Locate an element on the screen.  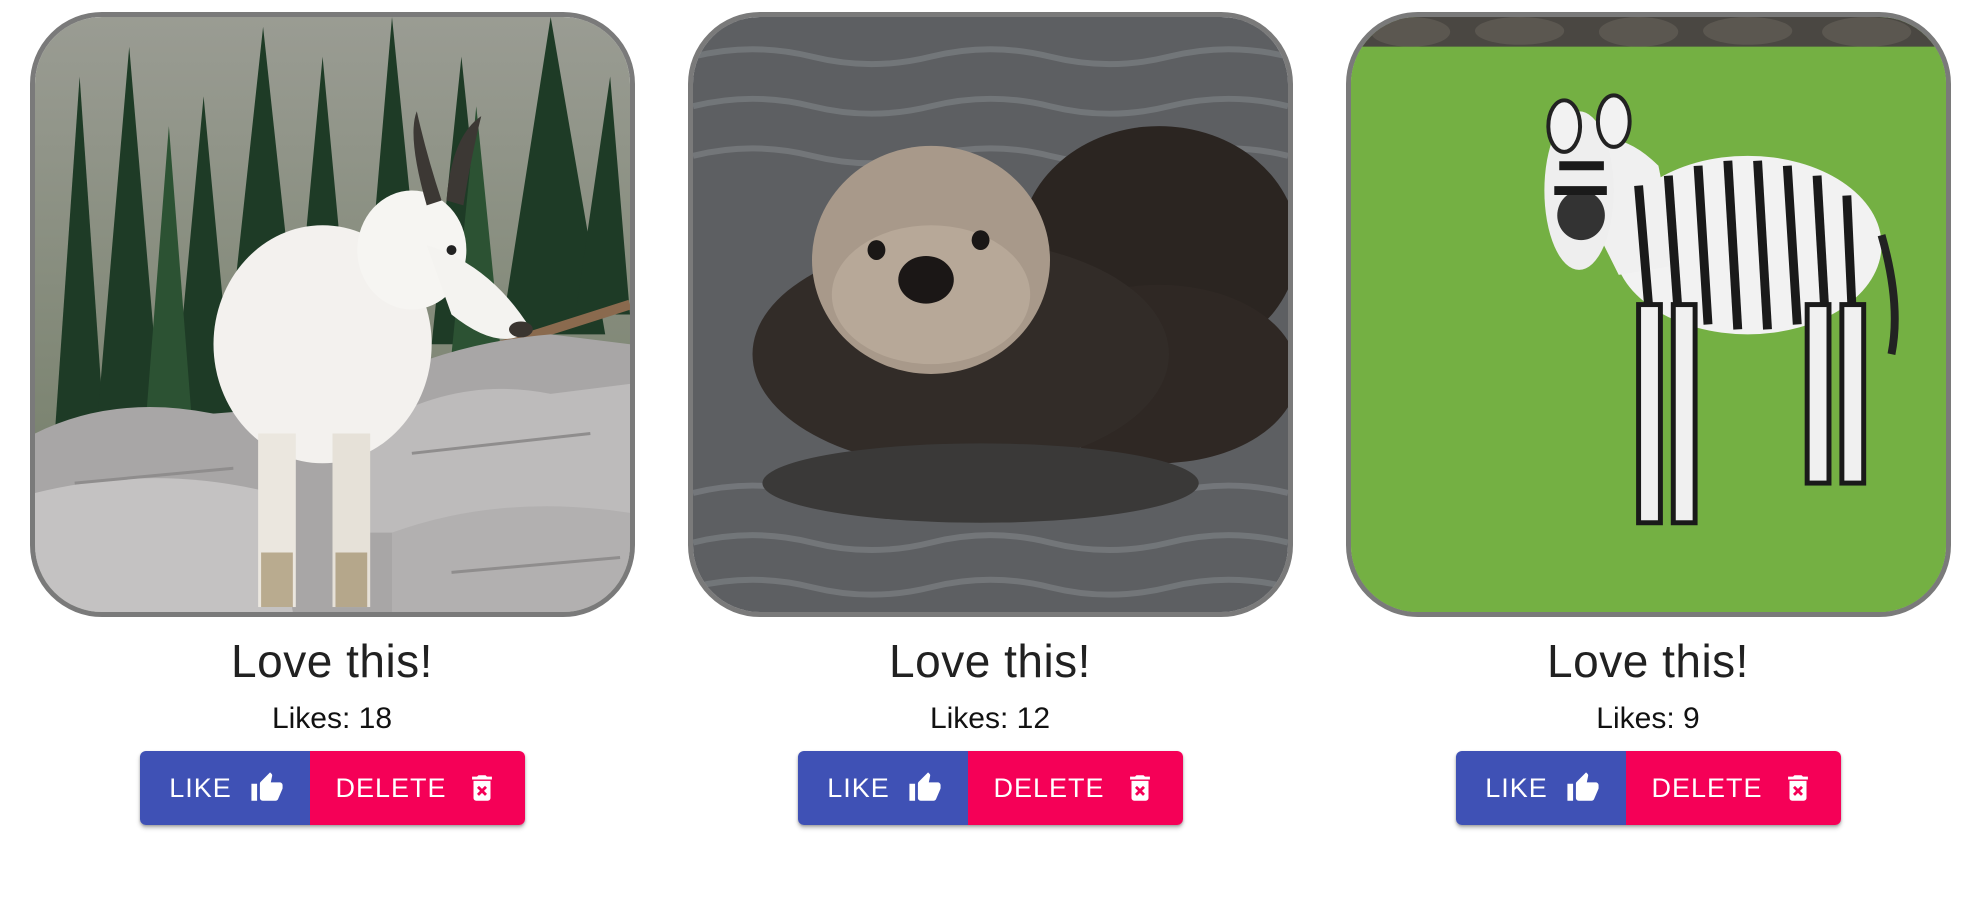
likes-count: Likes: 18 is located at coordinates (332, 718).